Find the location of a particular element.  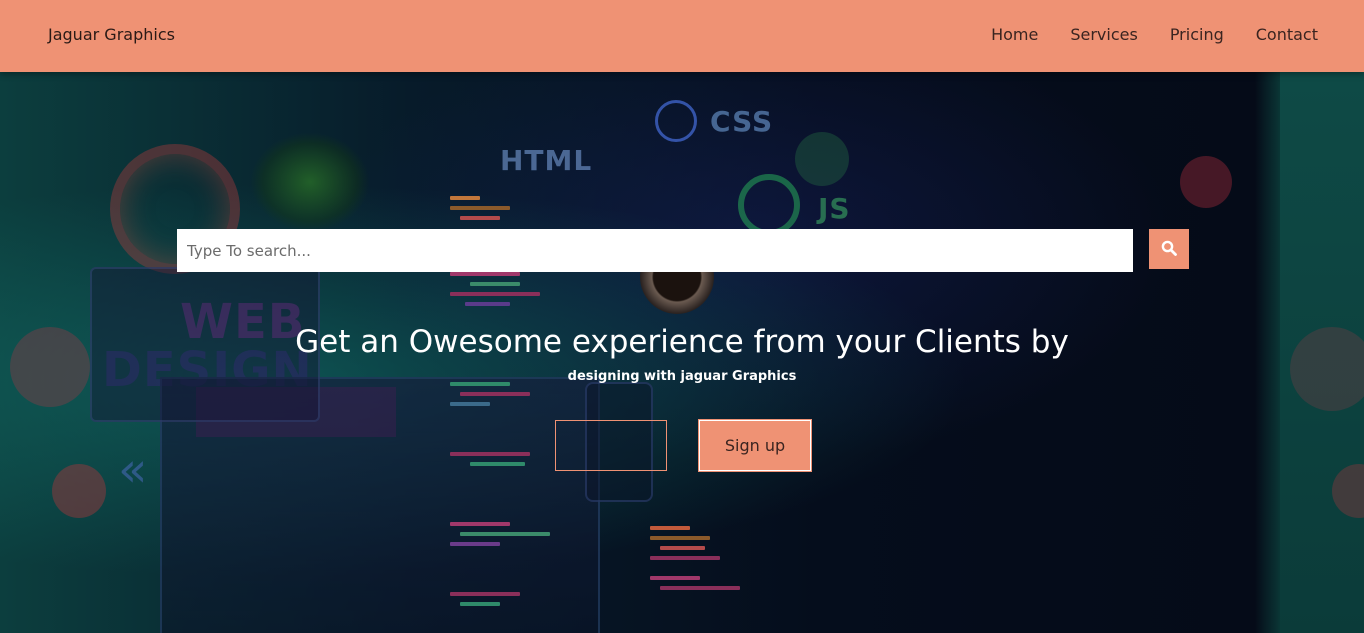

search-button is located at coordinates (1169, 249).